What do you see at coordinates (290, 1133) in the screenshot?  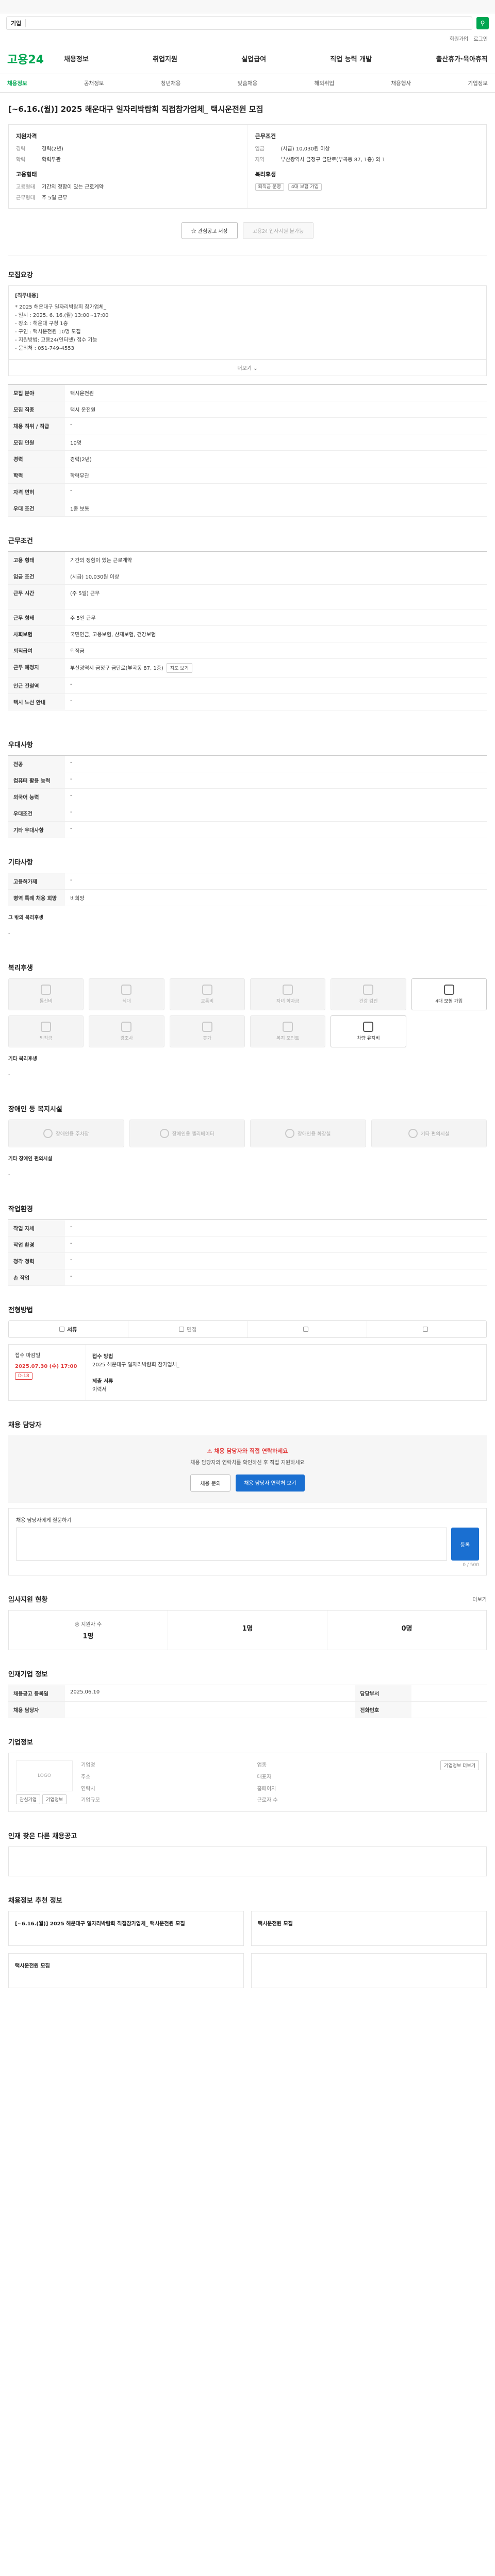 I see `restroom-icon` at bounding box center [290, 1133].